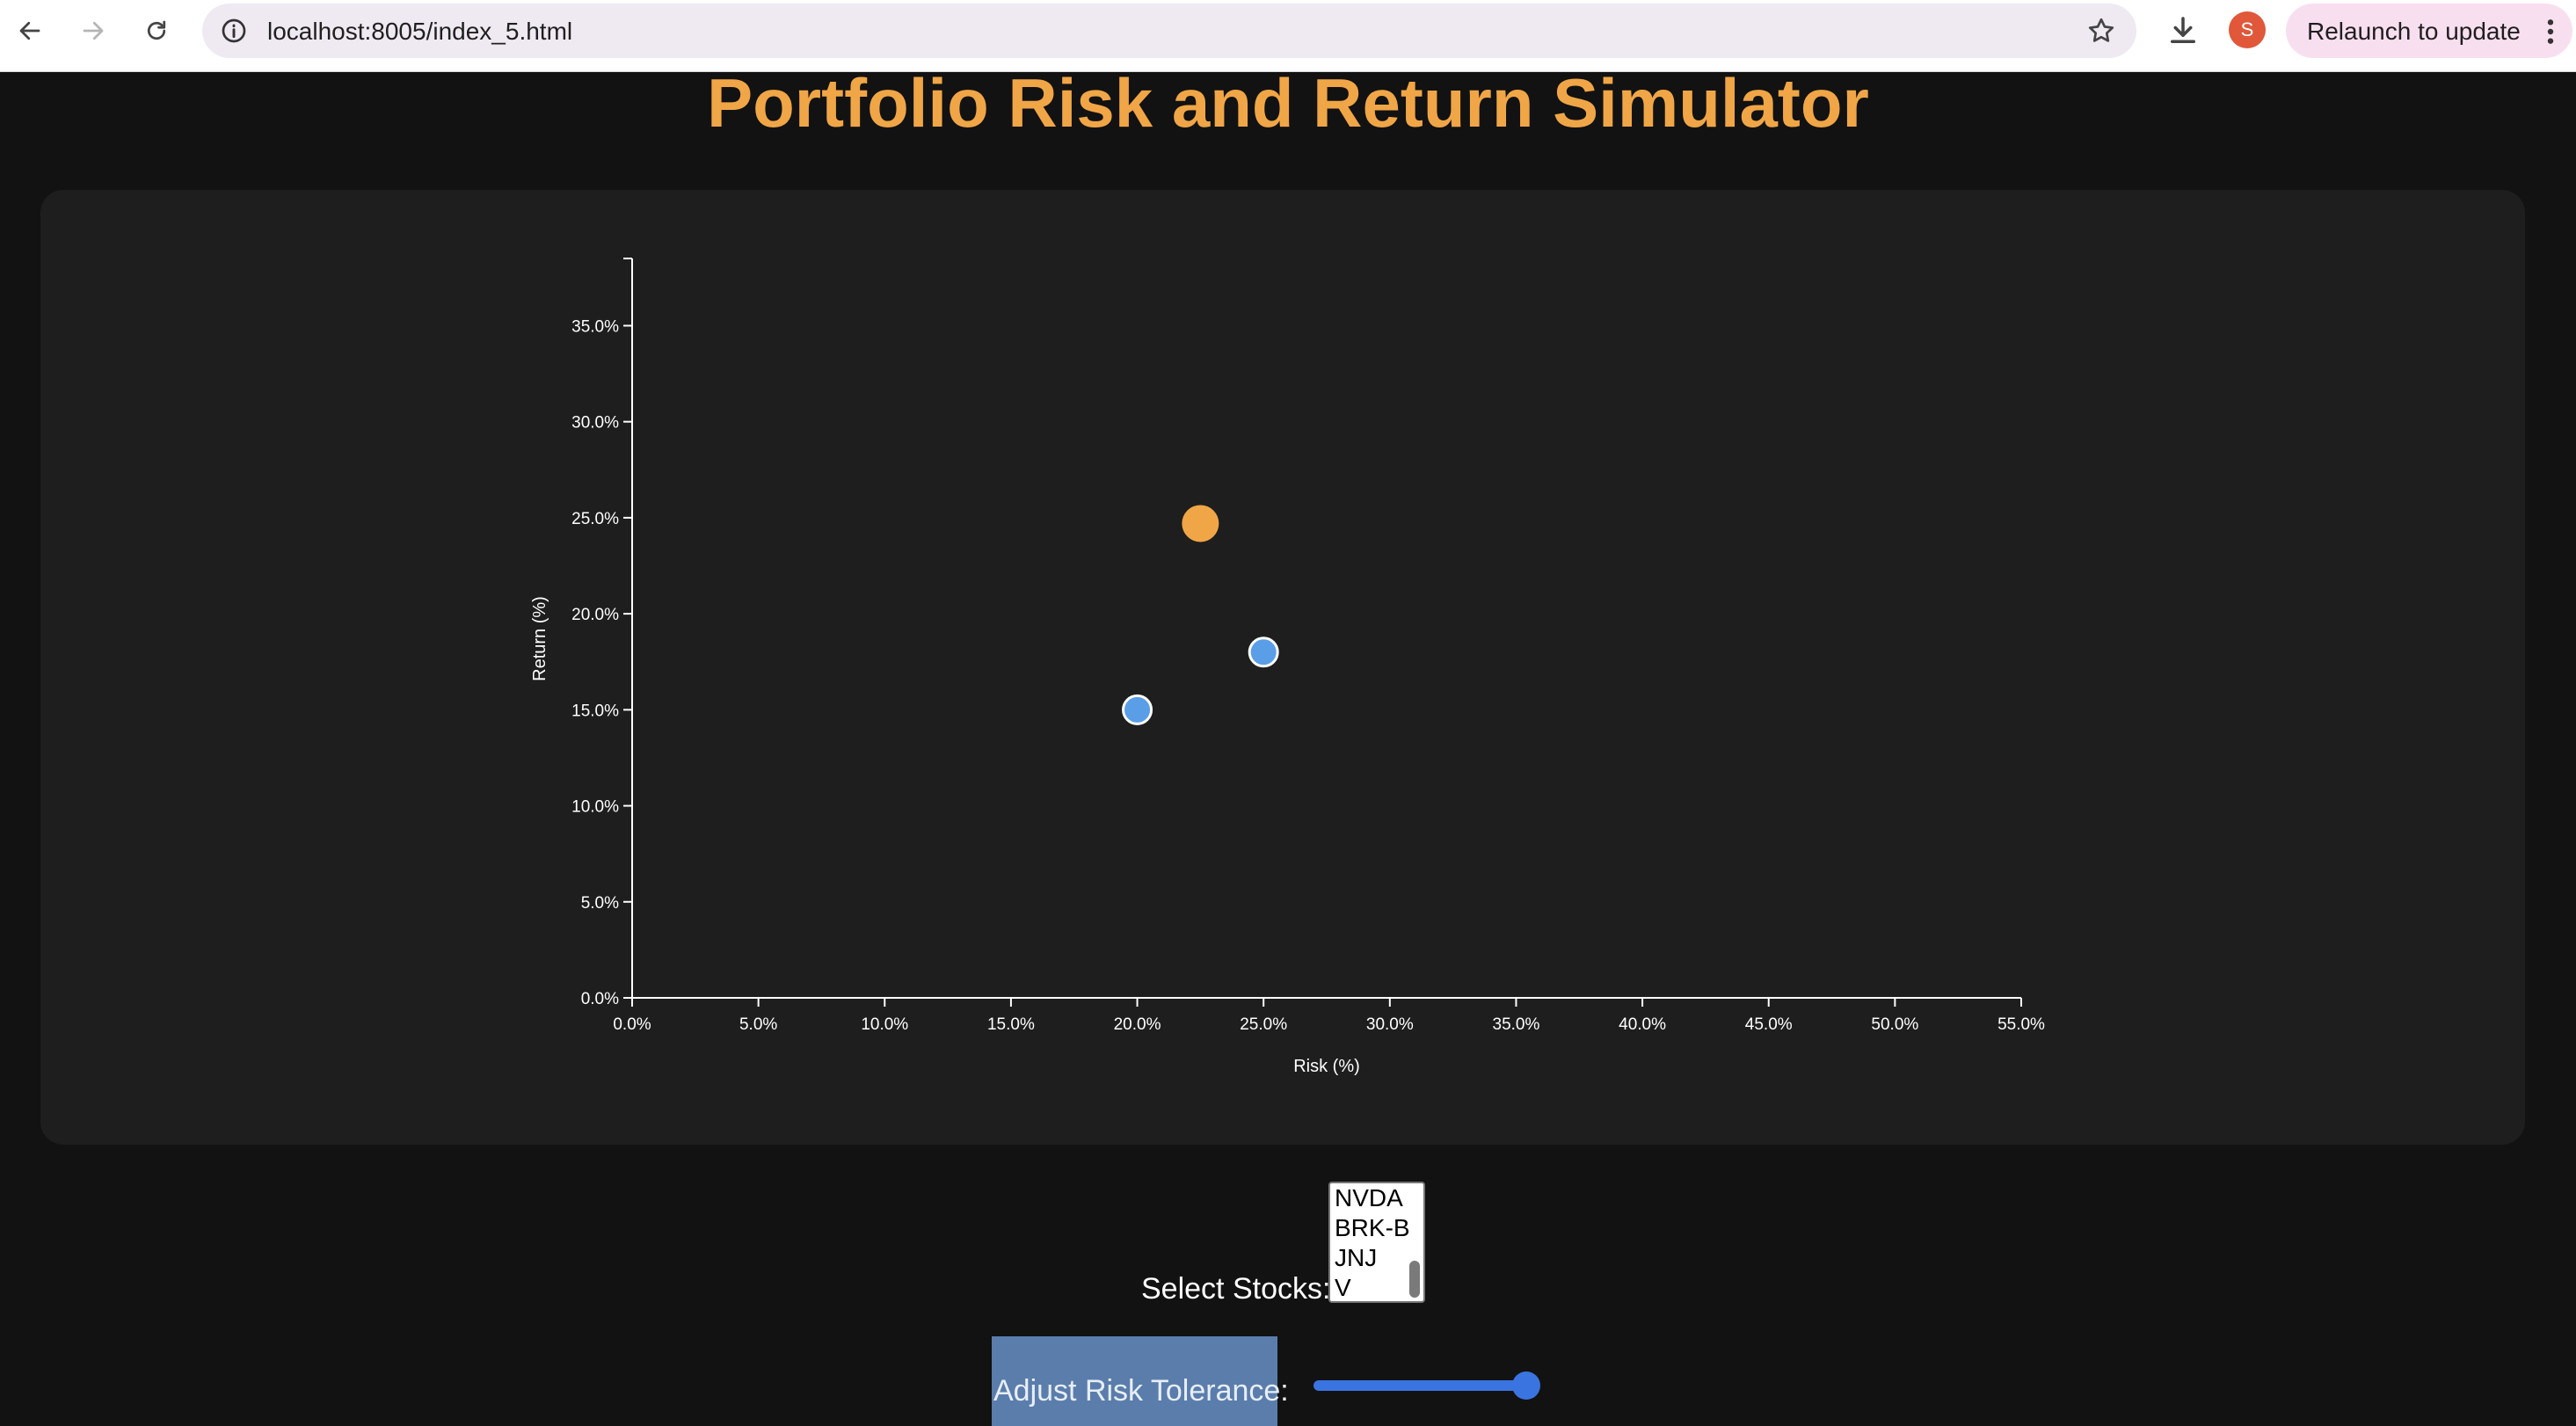 The width and height of the screenshot is (2576, 1426). Describe the element at coordinates (2550, 32) in the screenshot. I see `more-vert-icon` at that location.